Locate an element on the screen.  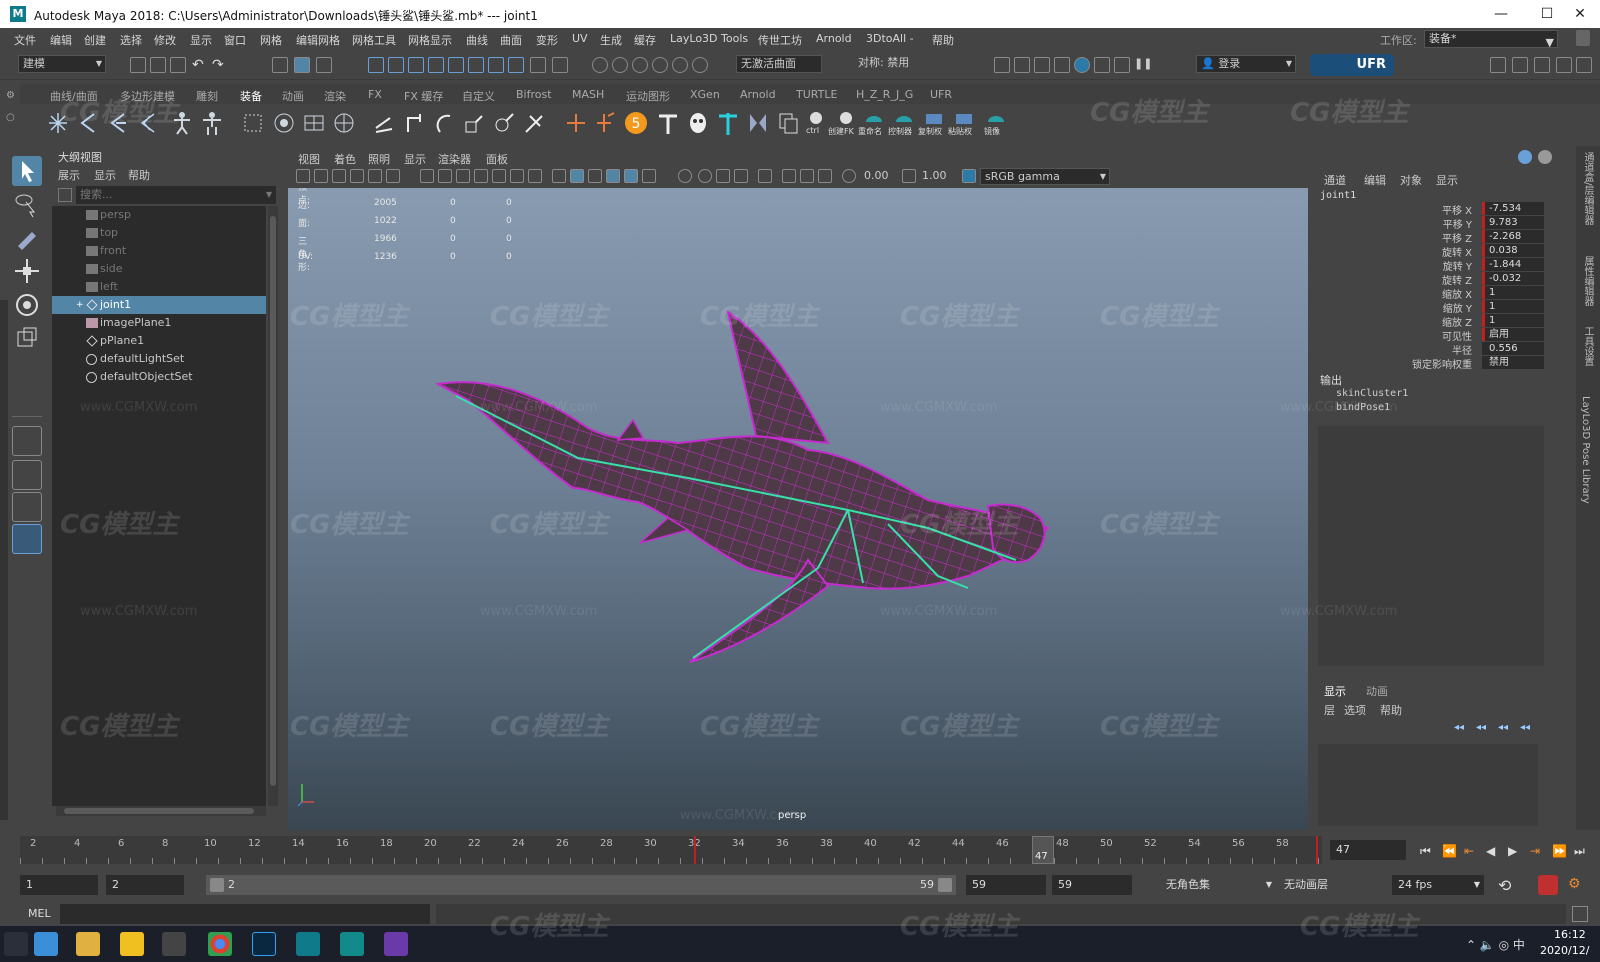
open-scene-icon is located at coordinates (158, 65).